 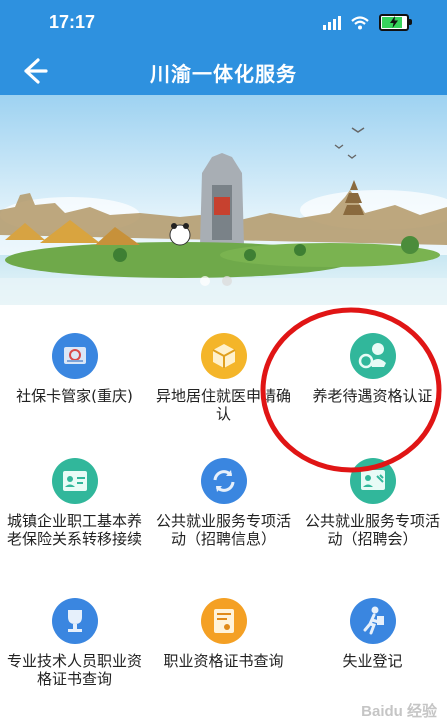 I want to click on service-label: 职业资格证书查询, so click(x=223, y=661).